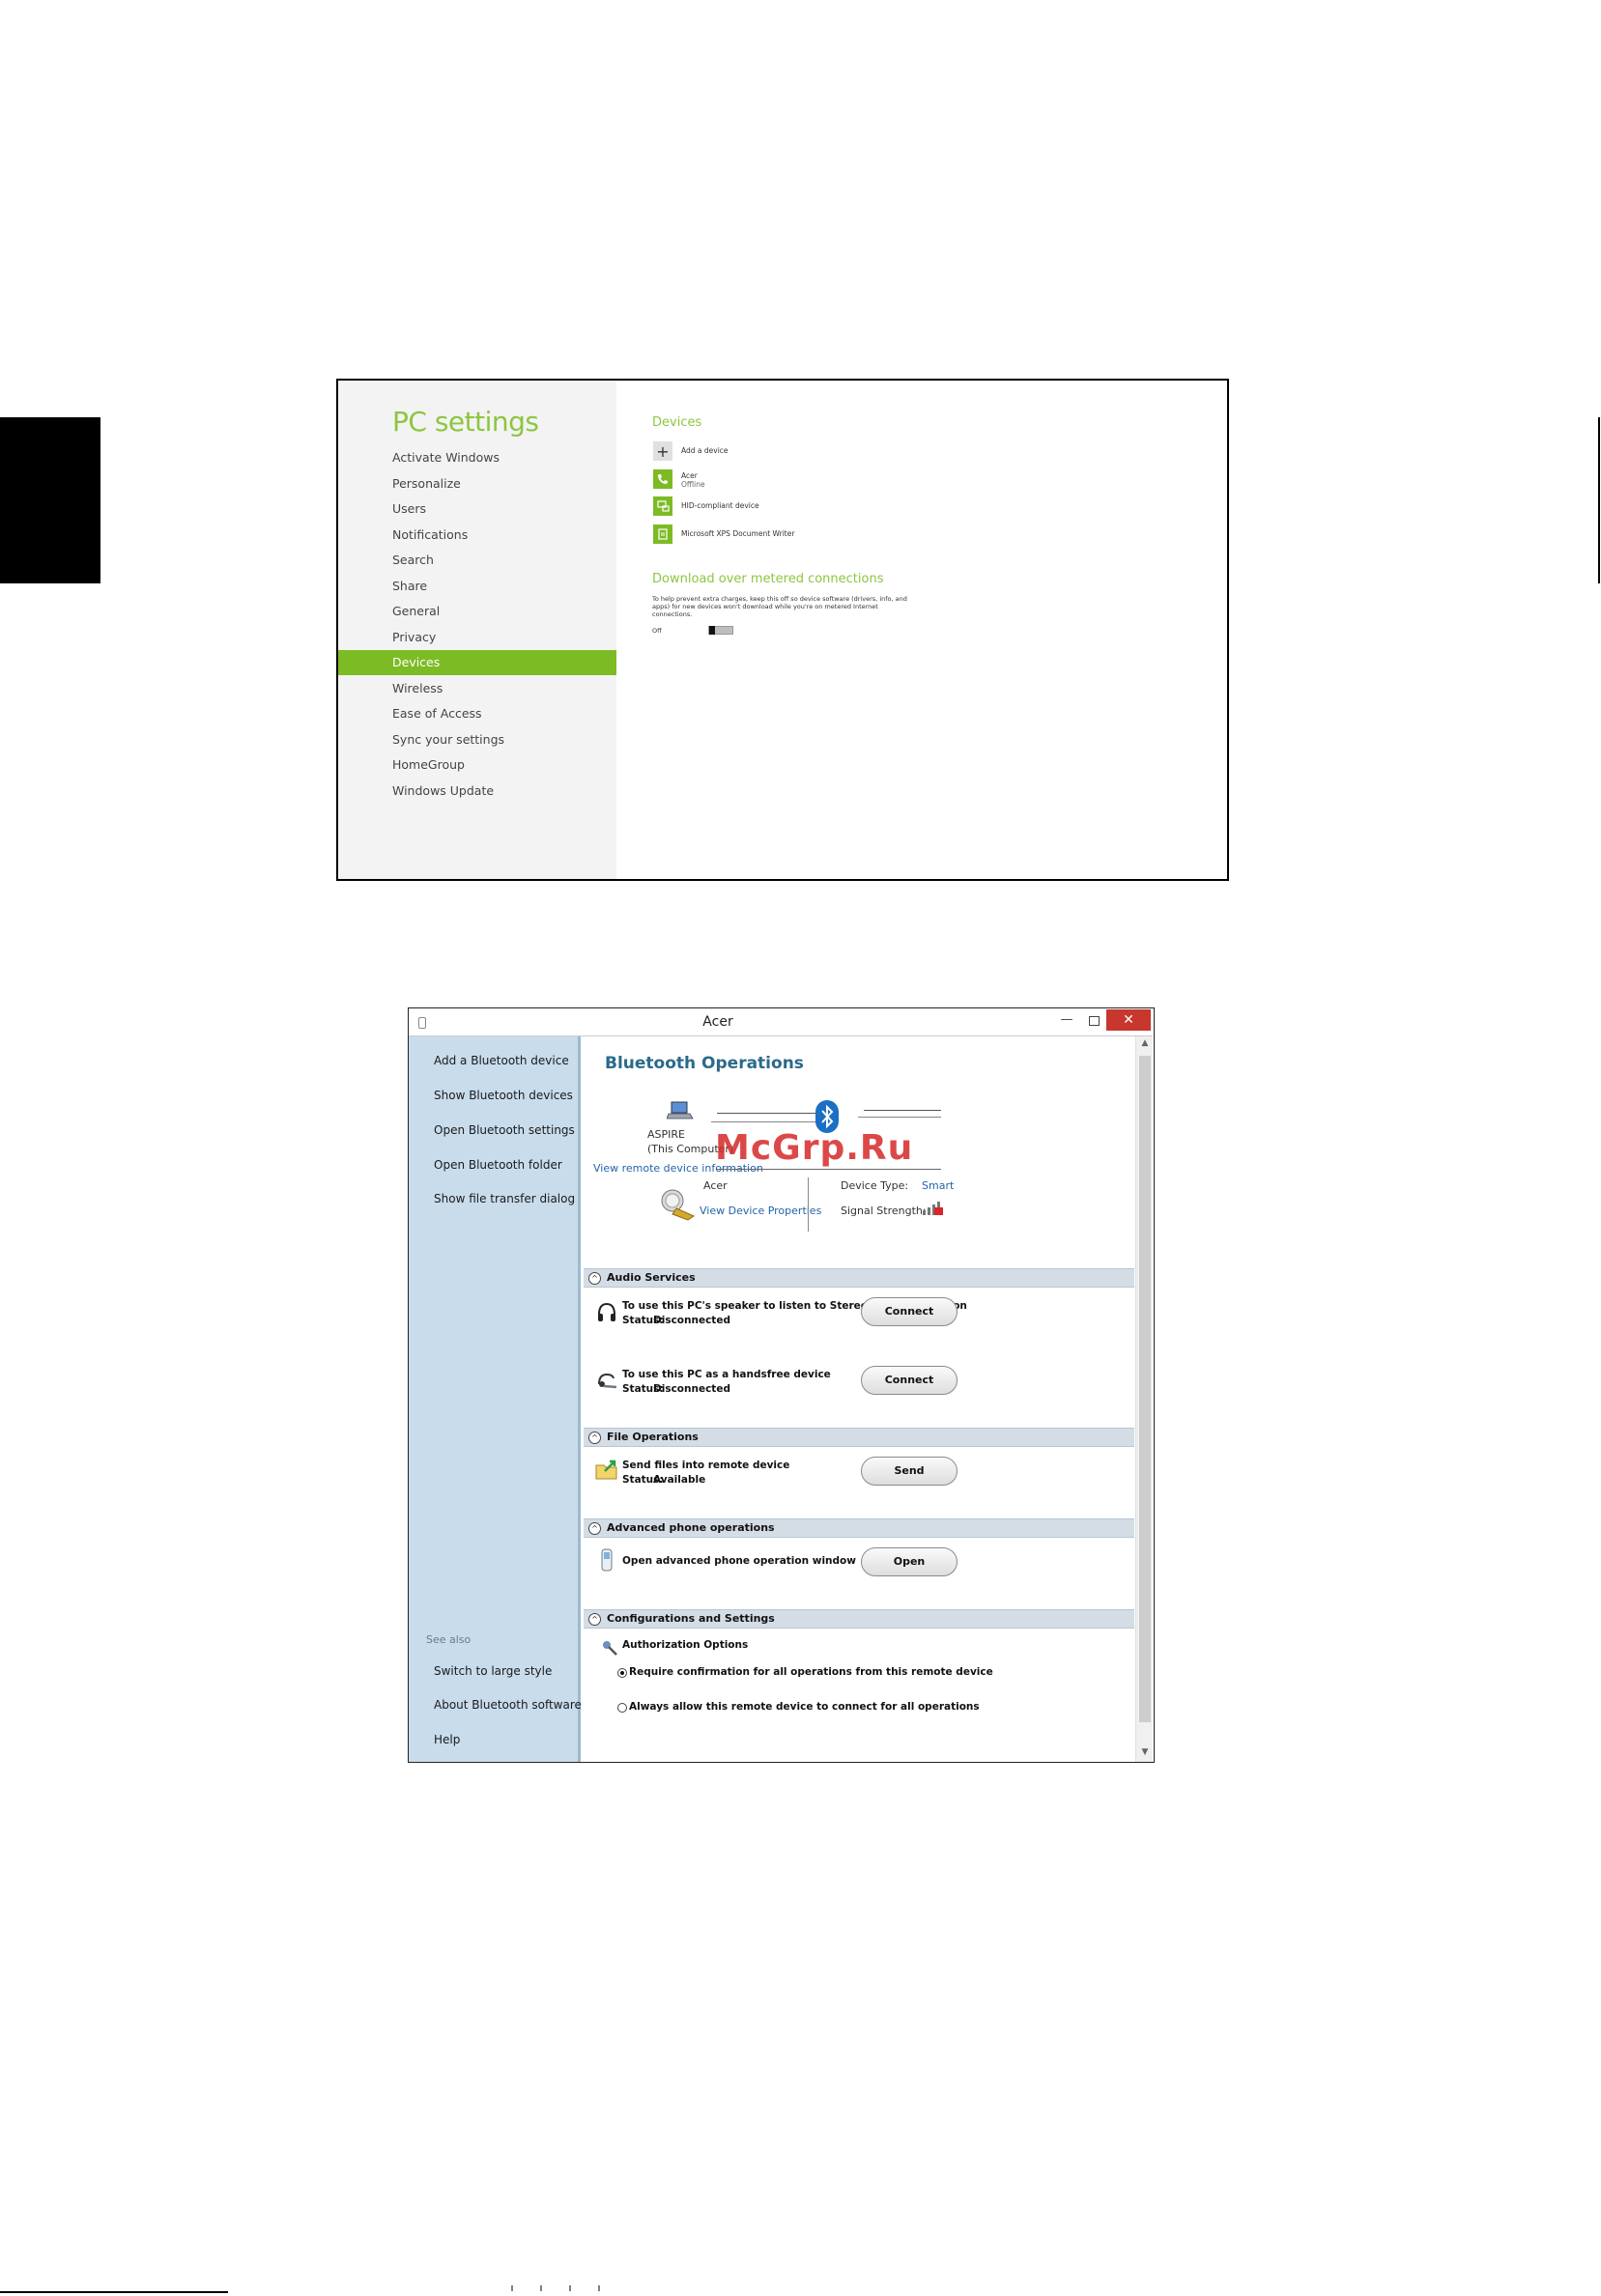 Image resolution: width=1601 pixels, height=2296 pixels. What do you see at coordinates (1128, 1020) in the screenshot?
I see `close-button: ✕` at bounding box center [1128, 1020].